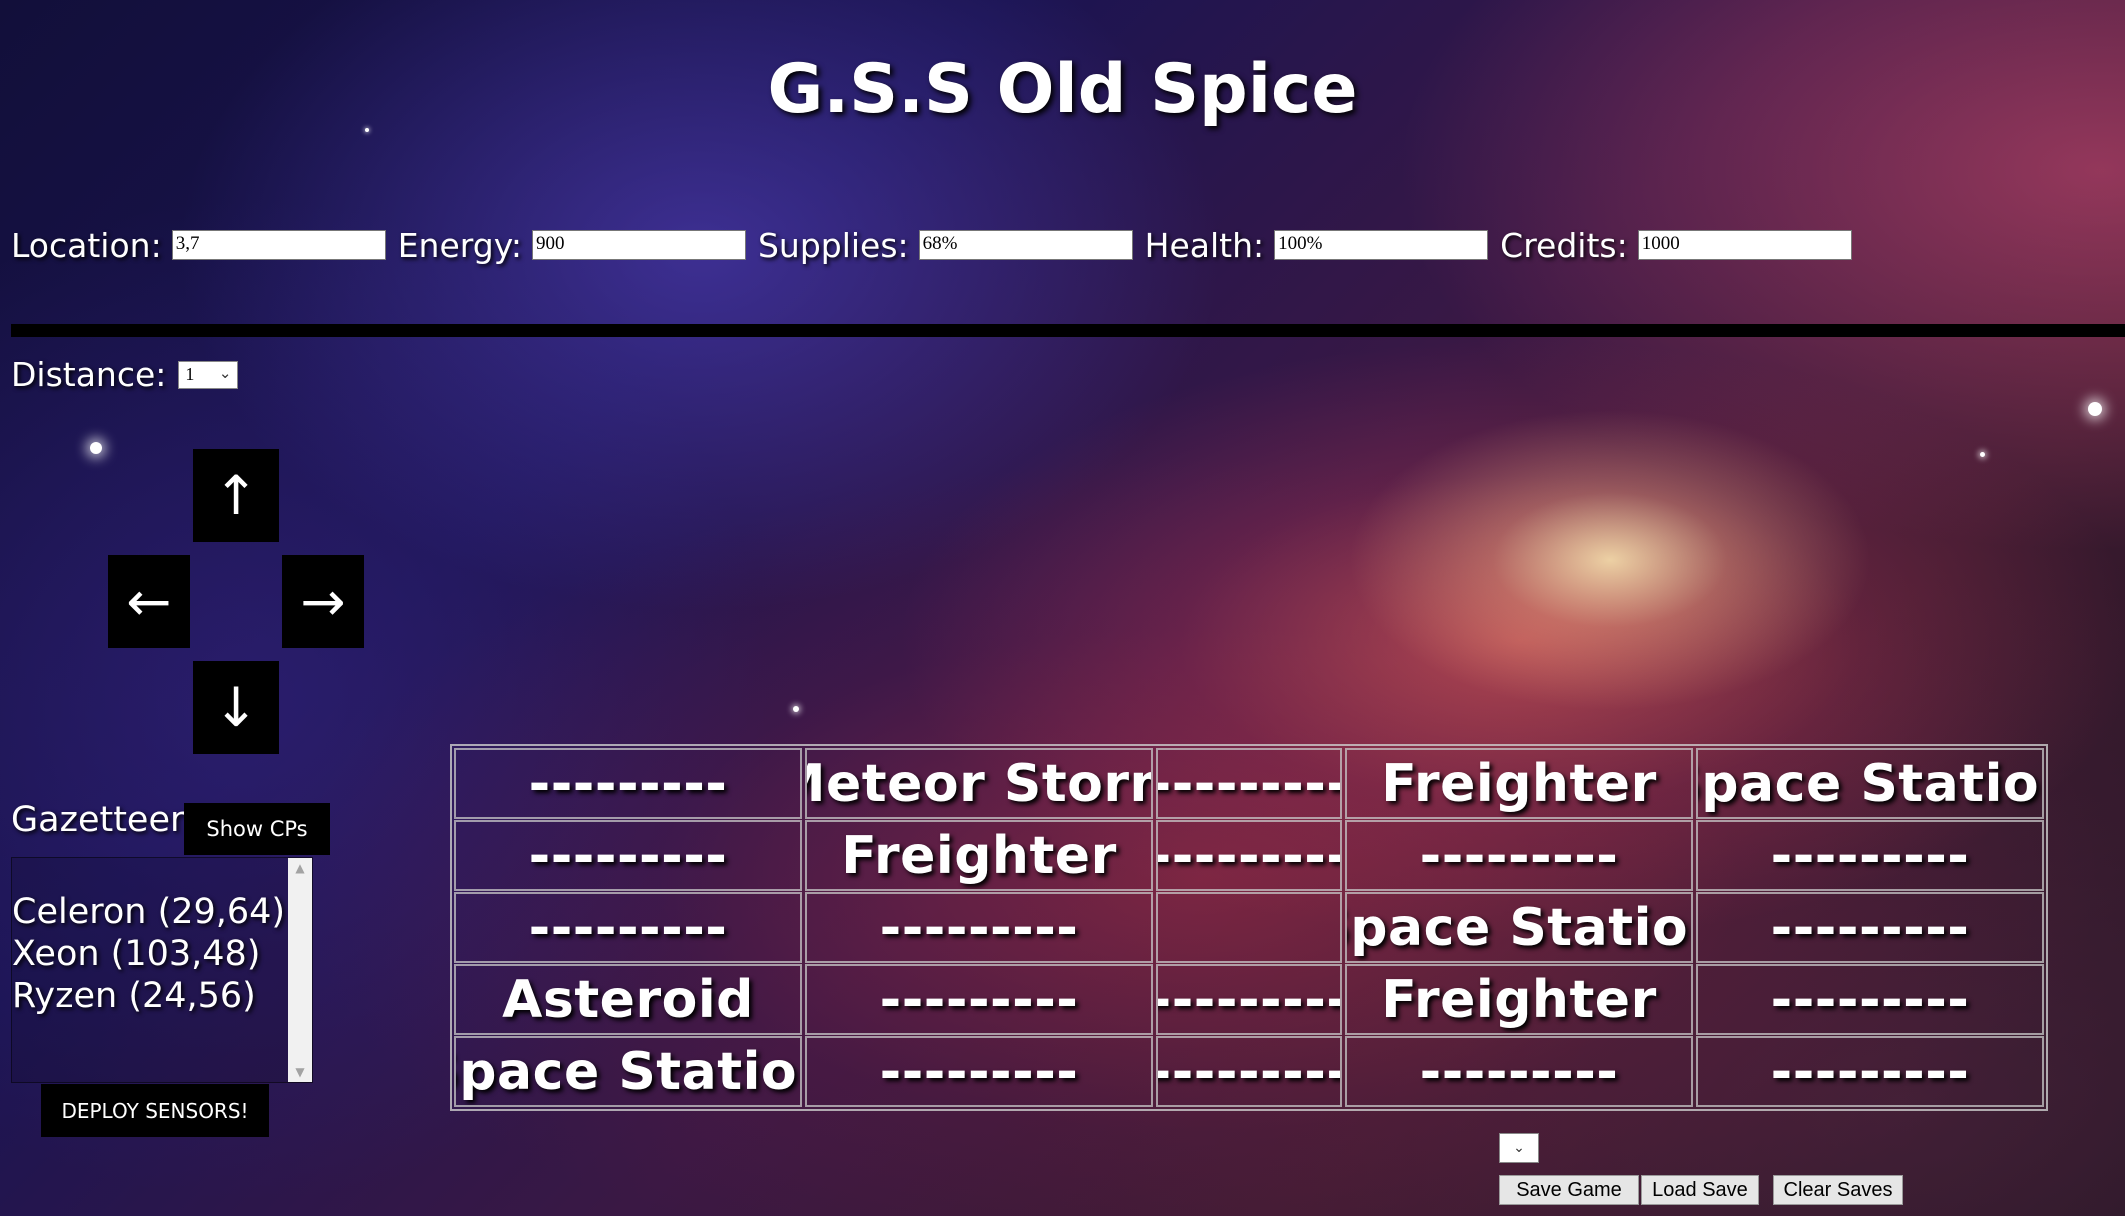 This screenshot has width=2125, height=1216. What do you see at coordinates (257, 829) in the screenshot?
I see `show-cps-button: Show CPs` at bounding box center [257, 829].